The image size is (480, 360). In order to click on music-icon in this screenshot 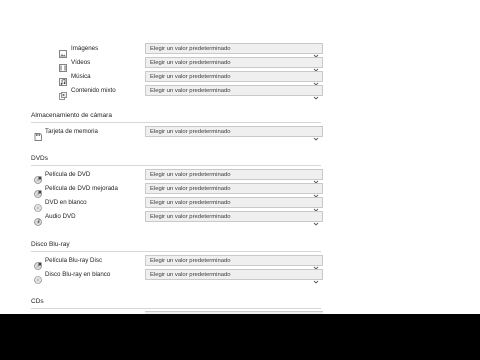, I will do `click(63, 79)`.